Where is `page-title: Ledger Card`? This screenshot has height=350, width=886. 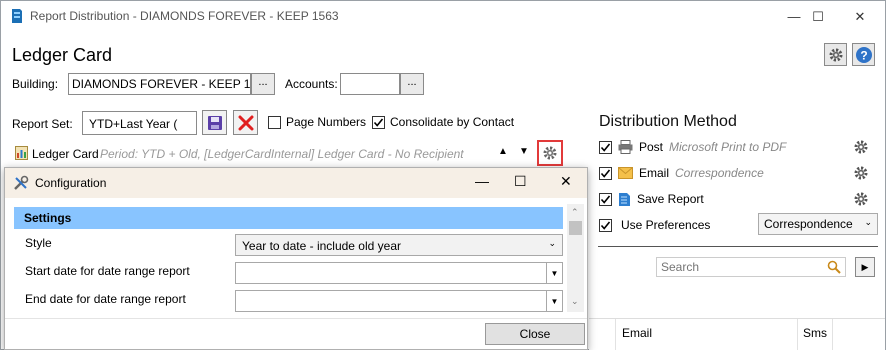 page-title: Ledger Card is located at coordinates (62, 55).